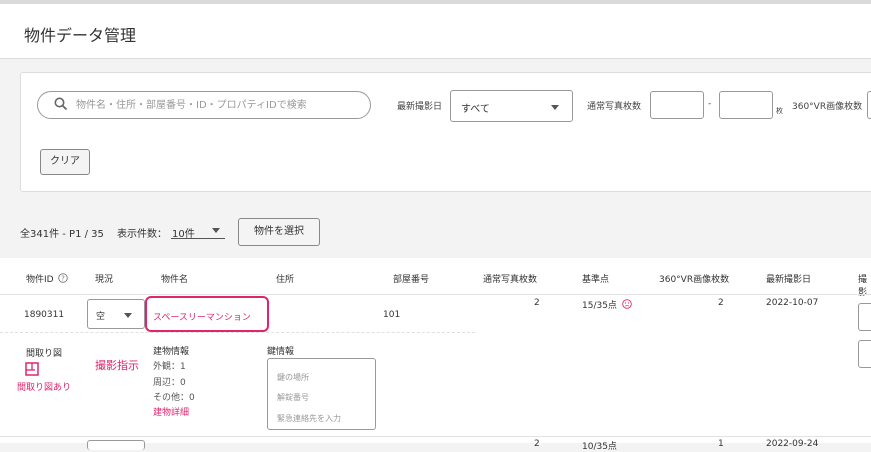 The image size is (871, 452). Describe the element at coordinates (44, 386) in the screenshot. I see `floorplan-status: 間取り図あり` at that location.